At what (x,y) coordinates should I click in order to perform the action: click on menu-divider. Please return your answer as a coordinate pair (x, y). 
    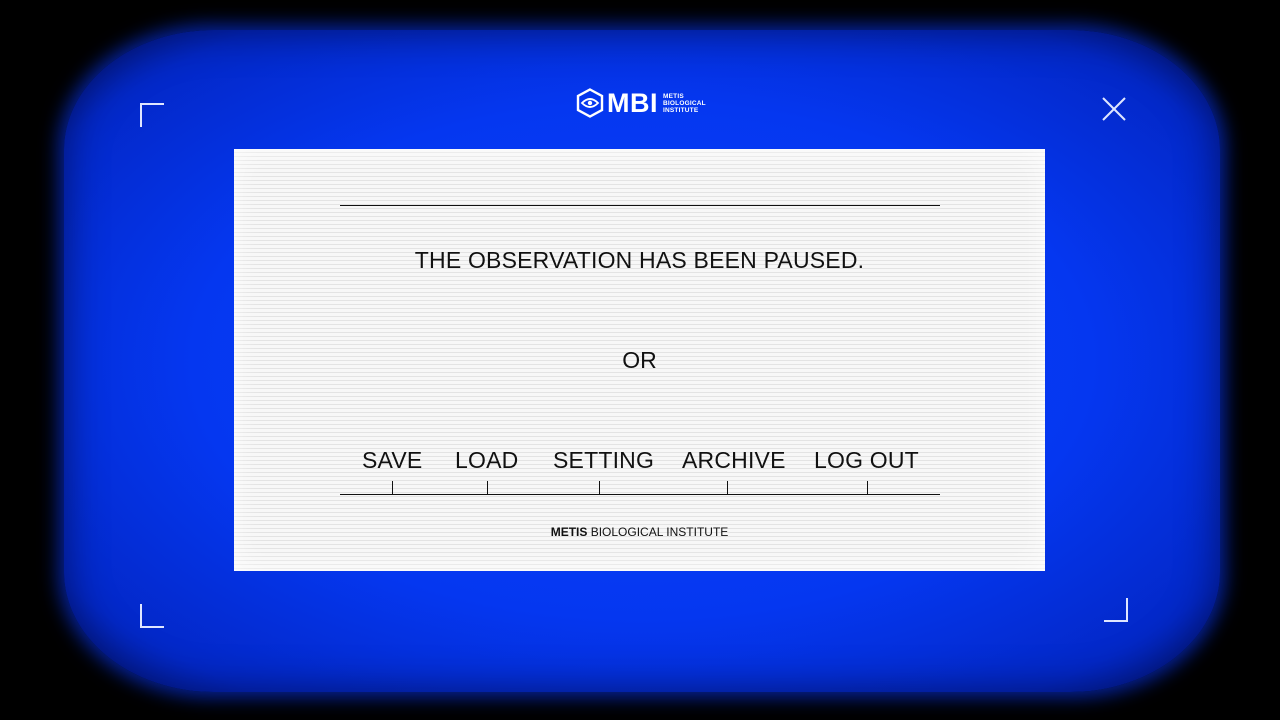
    Looking at the image, I should click on (640, 494).